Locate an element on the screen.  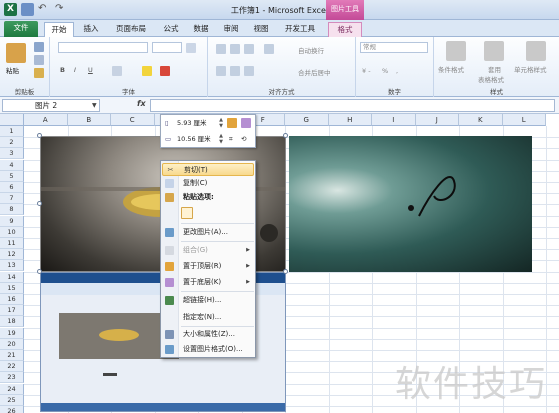
row-header: 13 is located at coordinates (12, 266).